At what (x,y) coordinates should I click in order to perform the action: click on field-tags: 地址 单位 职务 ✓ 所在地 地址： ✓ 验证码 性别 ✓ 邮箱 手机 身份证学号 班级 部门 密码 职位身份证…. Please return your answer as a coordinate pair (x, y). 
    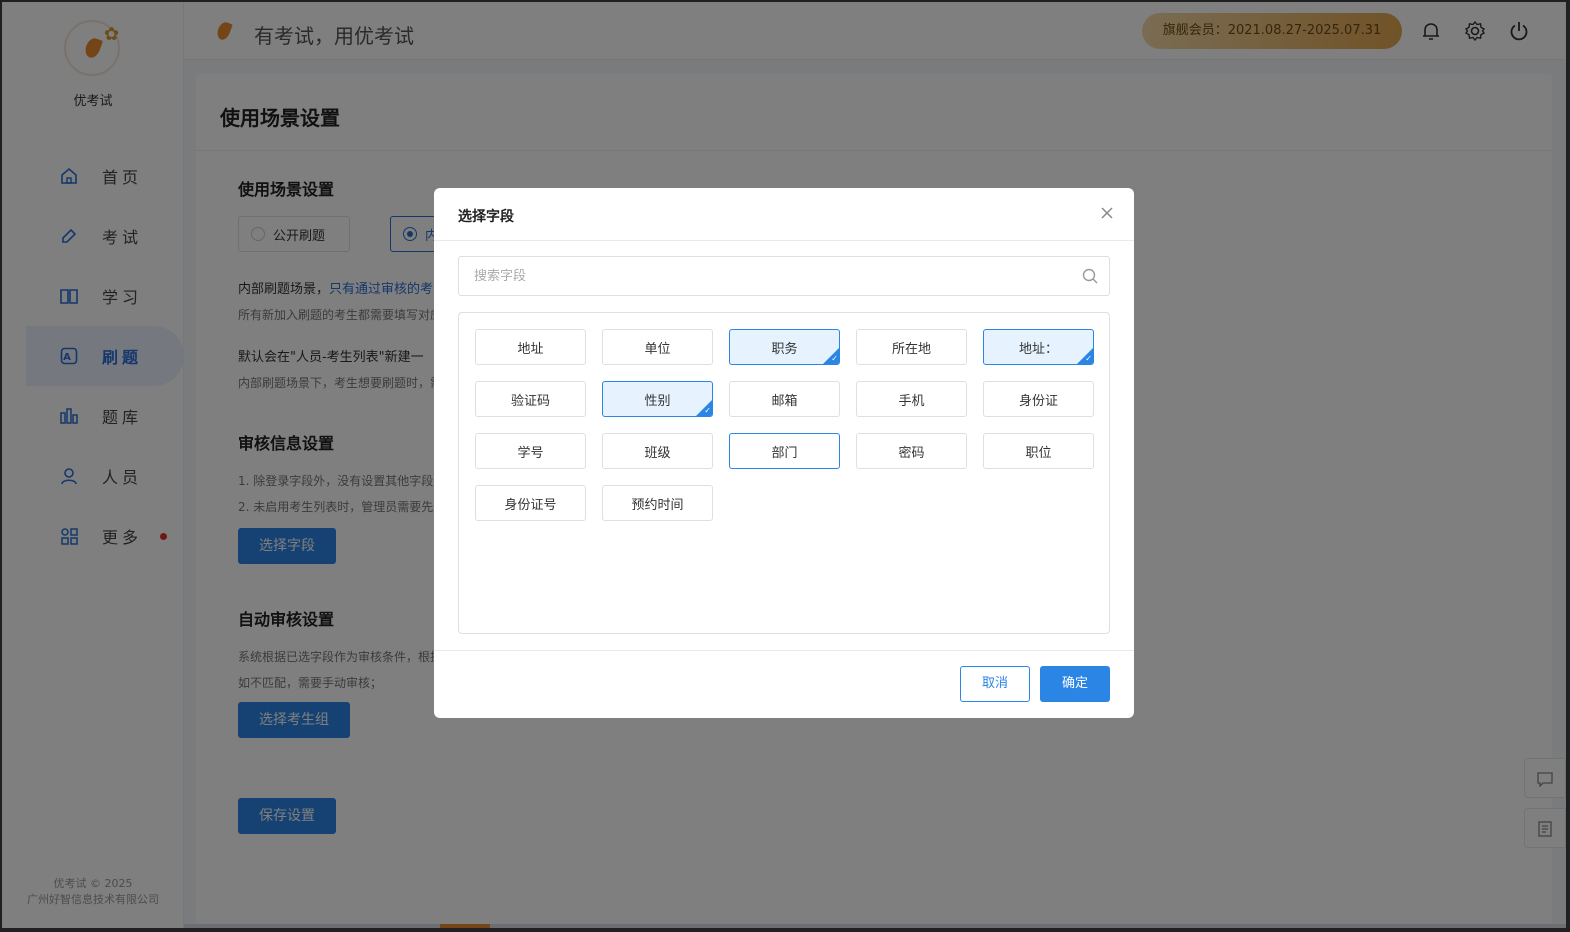
    Looking at the image, I should click on (785, 425).